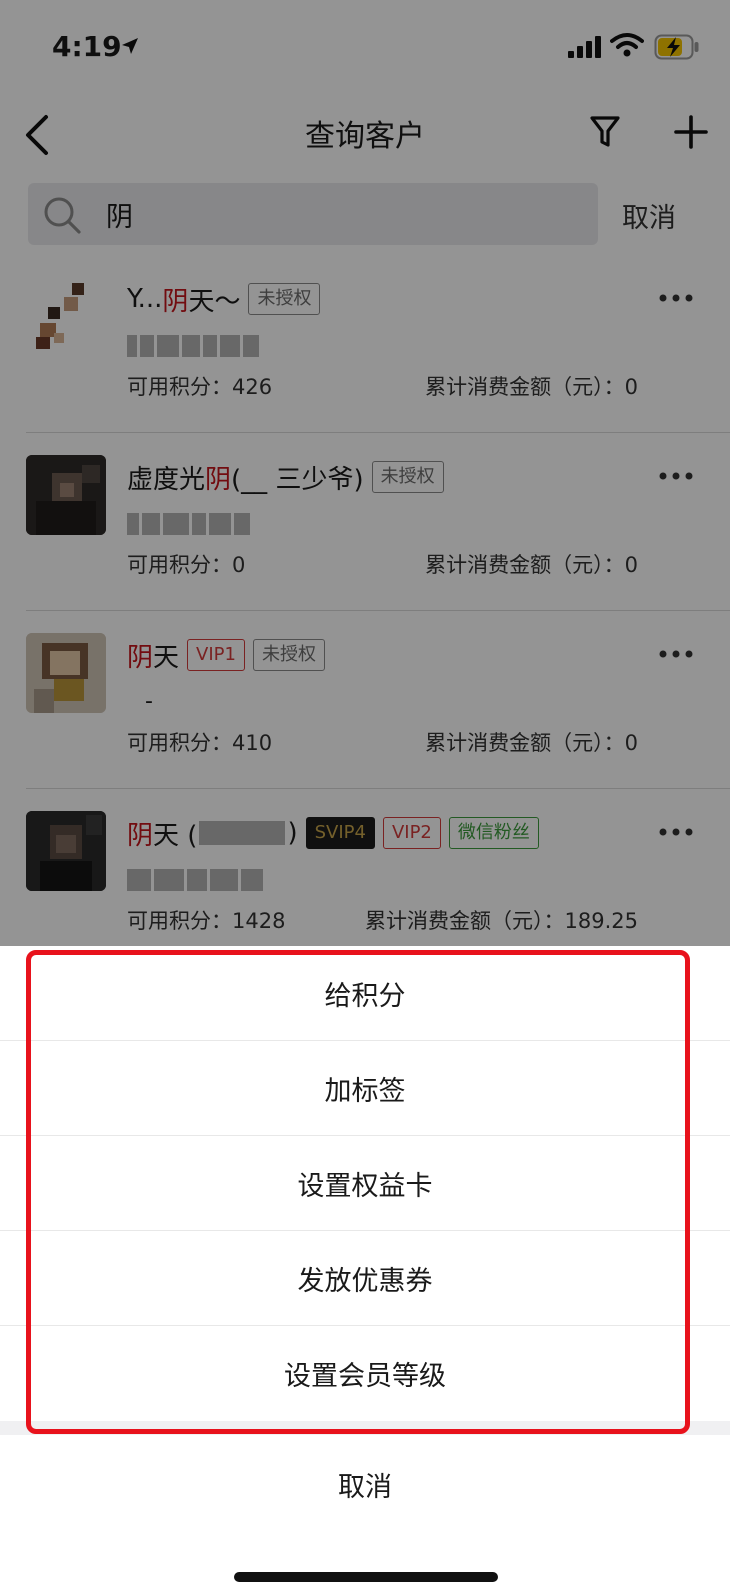 The image size is (730, 1593). What do you see at coordinates (365, 993) in the screenshot?
I see `action-give-points: 给积分` at bounding box center [365, 993].